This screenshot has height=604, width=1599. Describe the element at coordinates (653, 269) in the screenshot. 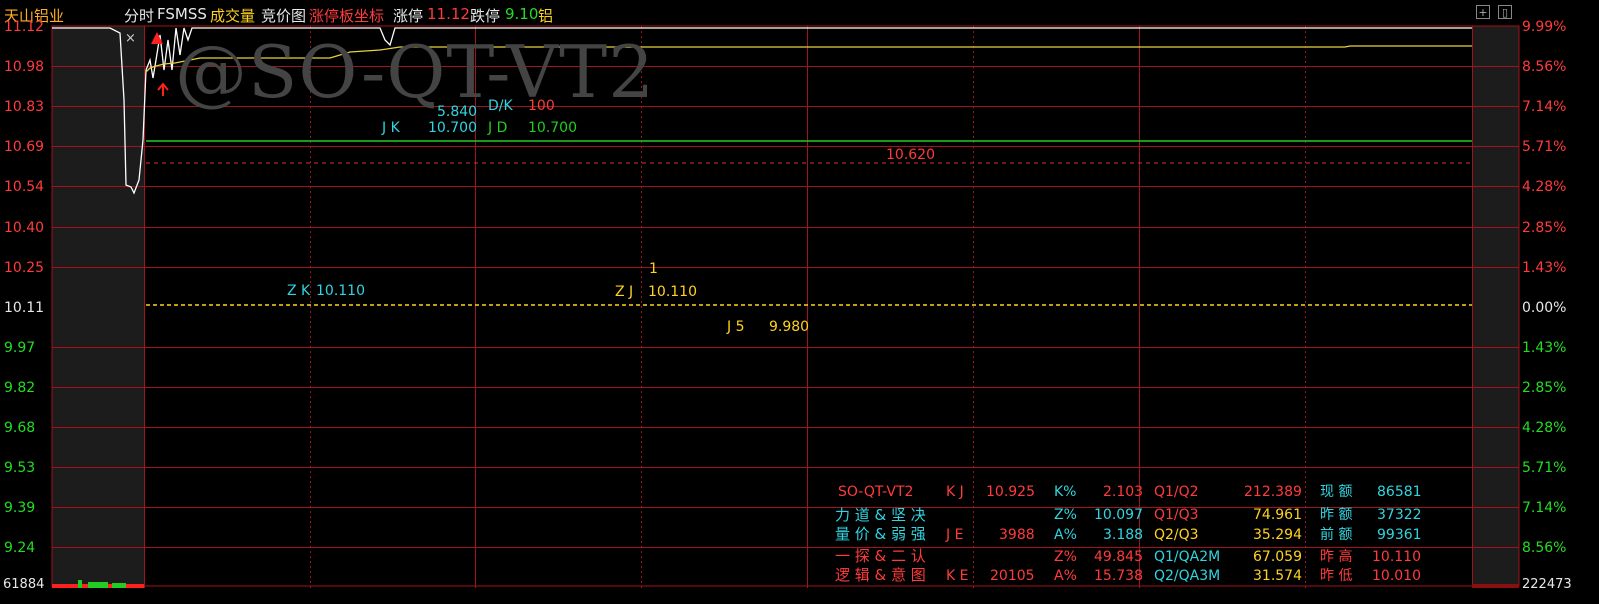

I see `zj-mark: 1` at that location.